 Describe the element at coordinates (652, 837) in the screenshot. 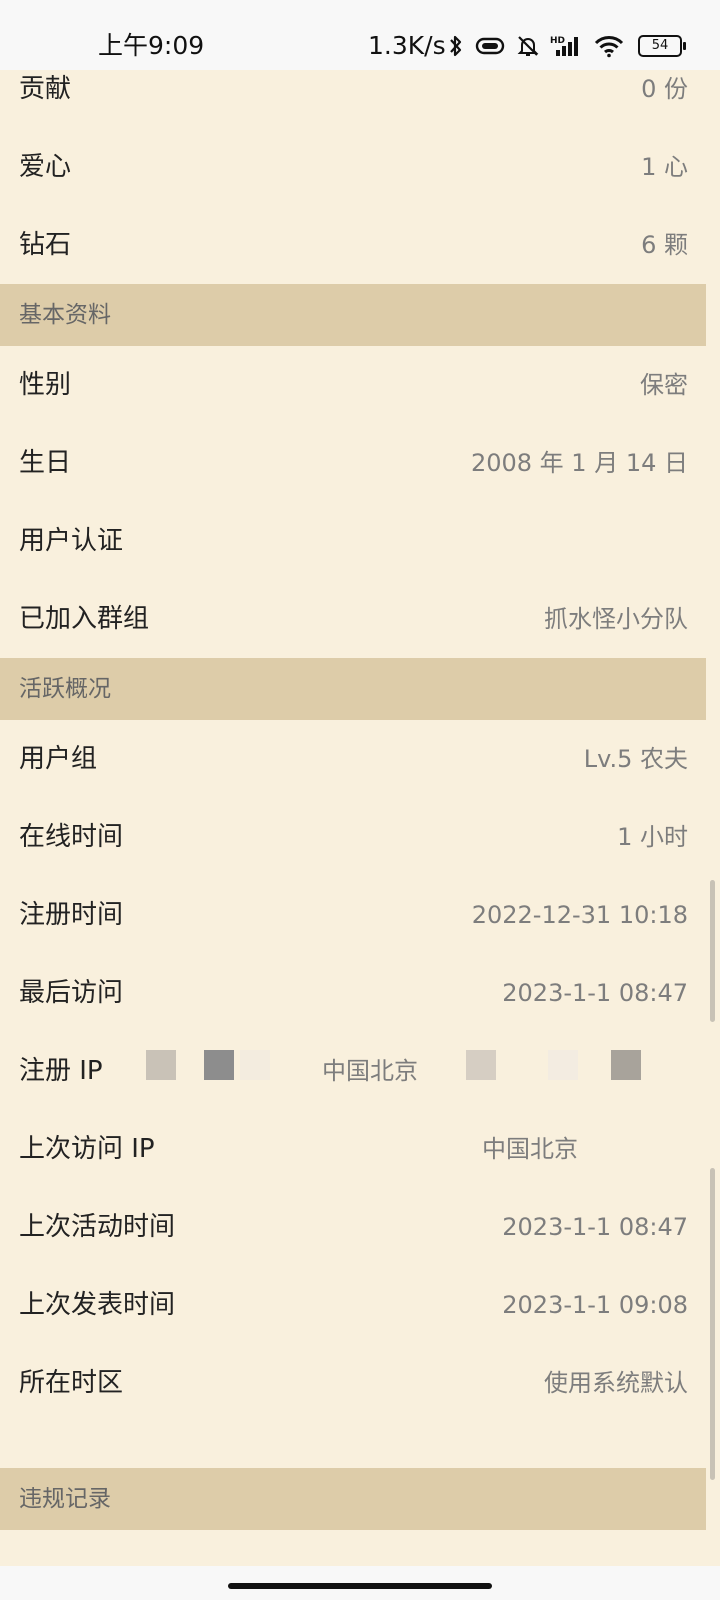

I see `row-value: 1 小时` at that location.